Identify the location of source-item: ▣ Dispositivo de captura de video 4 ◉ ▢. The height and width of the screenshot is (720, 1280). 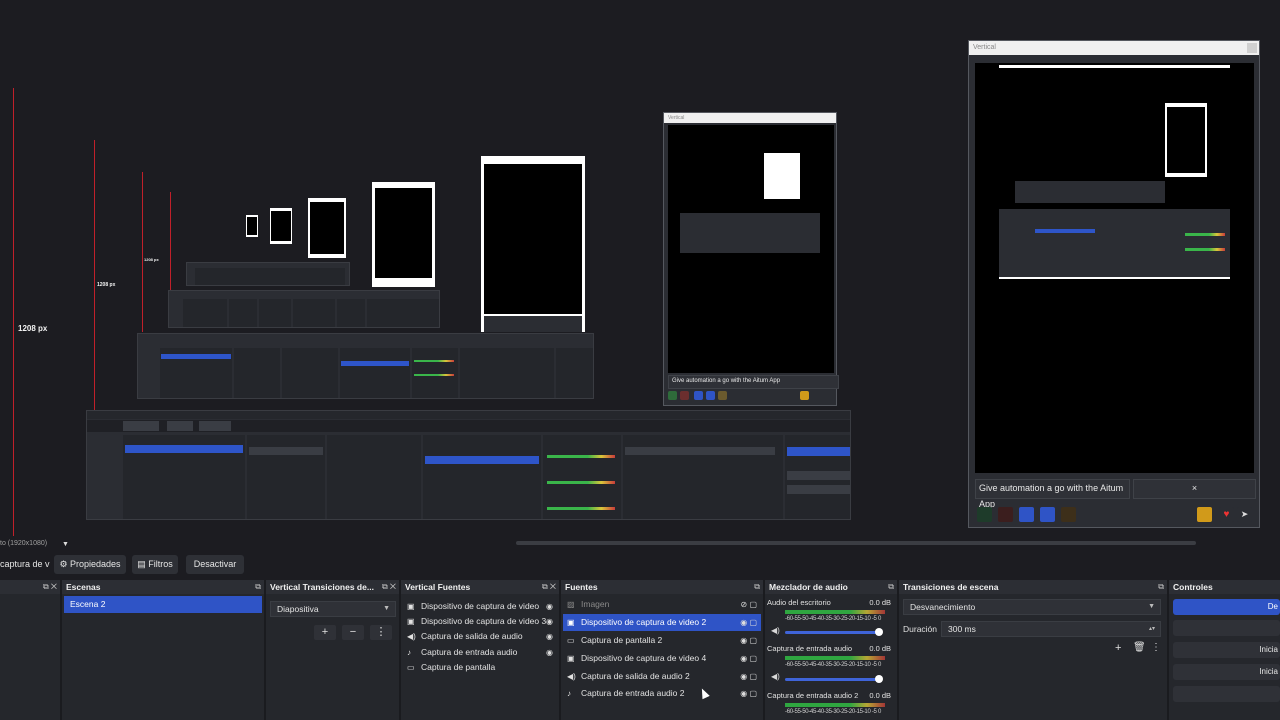
(662, 658).